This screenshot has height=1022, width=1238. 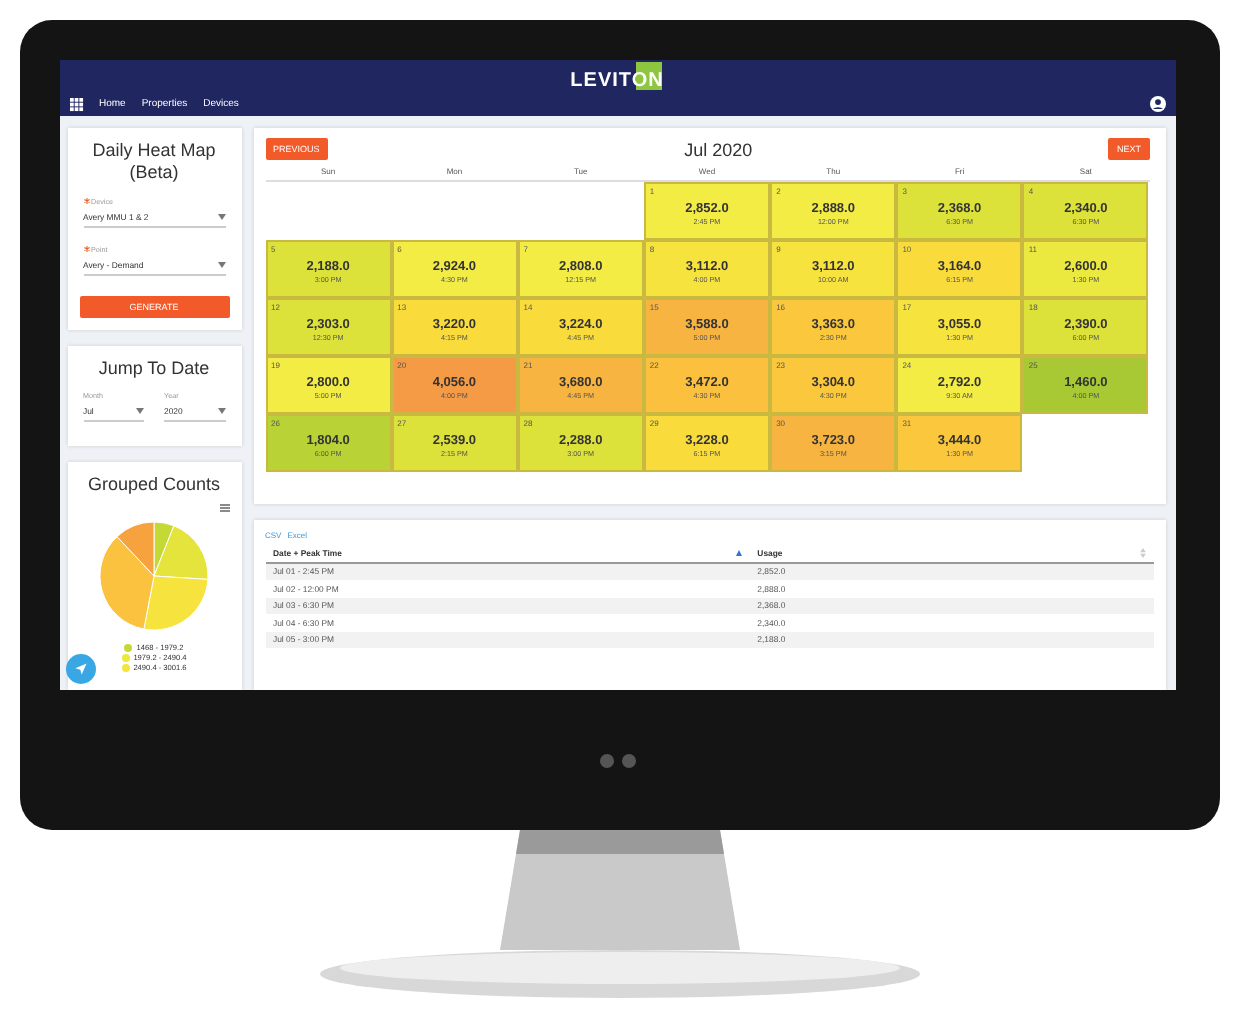 What do you see at coordinates (1157, 104) in the screenshot?
I see `user-account-icon` at bounding box center [1157, 104].